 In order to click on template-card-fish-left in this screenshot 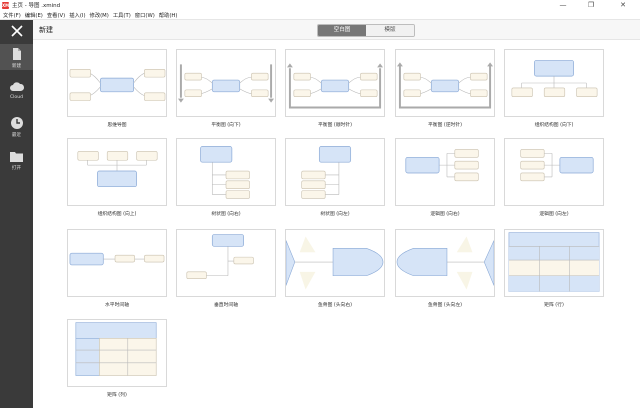, I will do `click(445, 263)`.